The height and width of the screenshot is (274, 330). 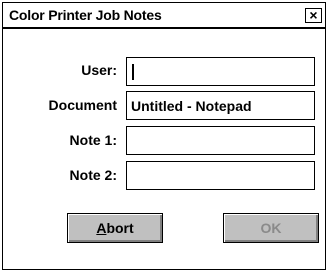 I want to click on text-caret, so click(x=133, y=72).